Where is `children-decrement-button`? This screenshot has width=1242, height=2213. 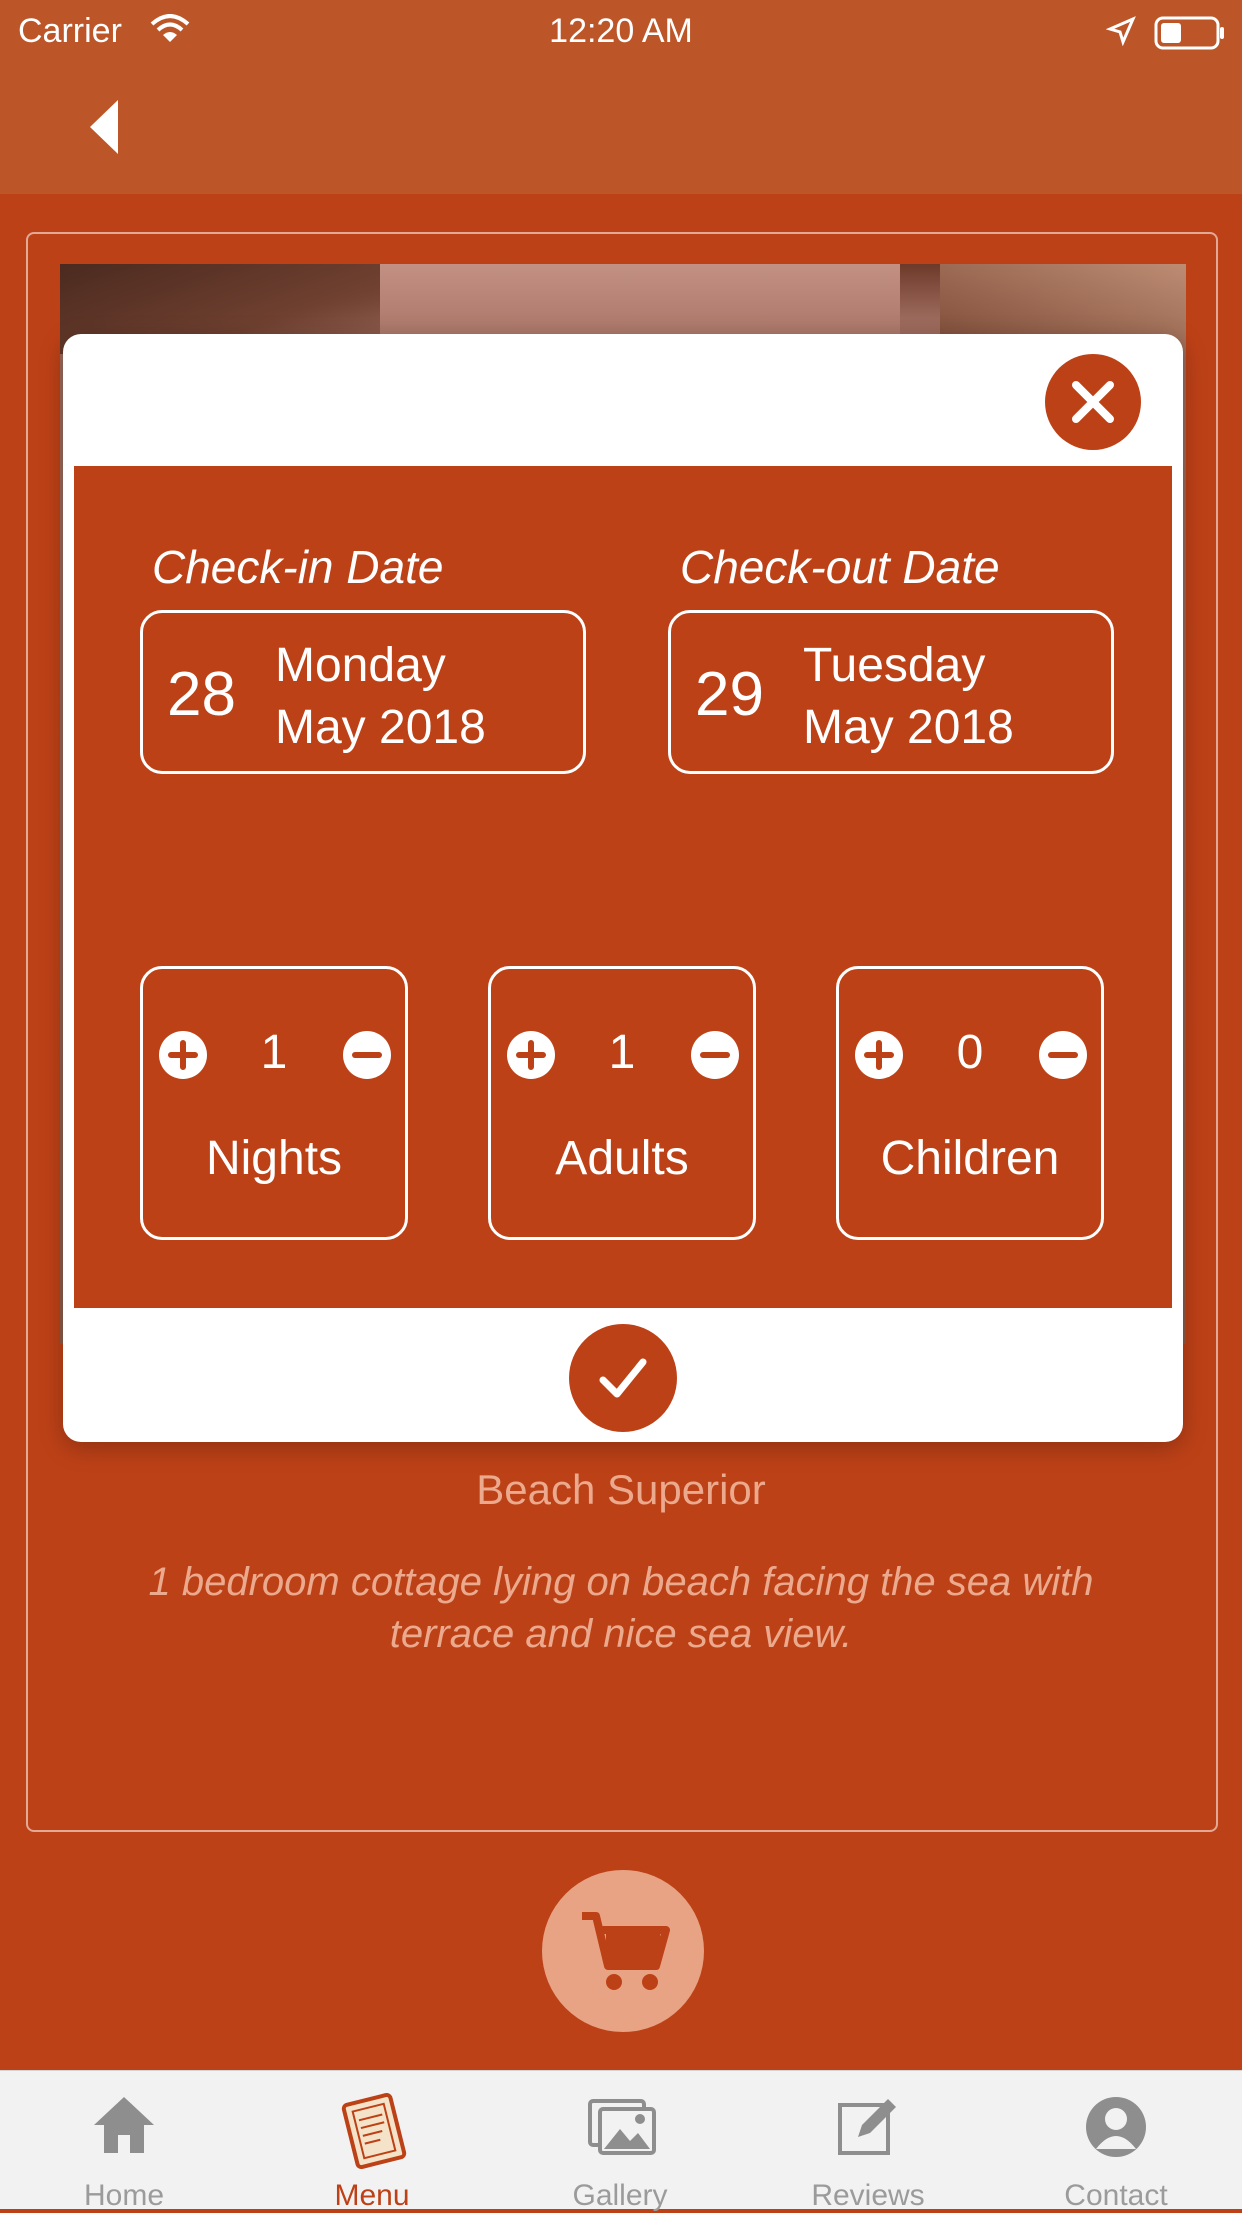
children-decrement-button is located at coordinates (1063, 1055).